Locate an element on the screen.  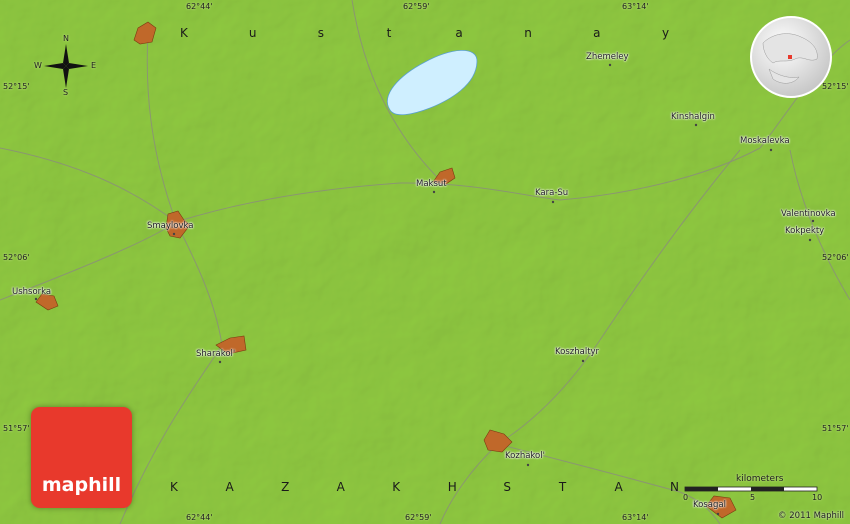
place-label: Sharakol' is located at coordinates (215, 354).